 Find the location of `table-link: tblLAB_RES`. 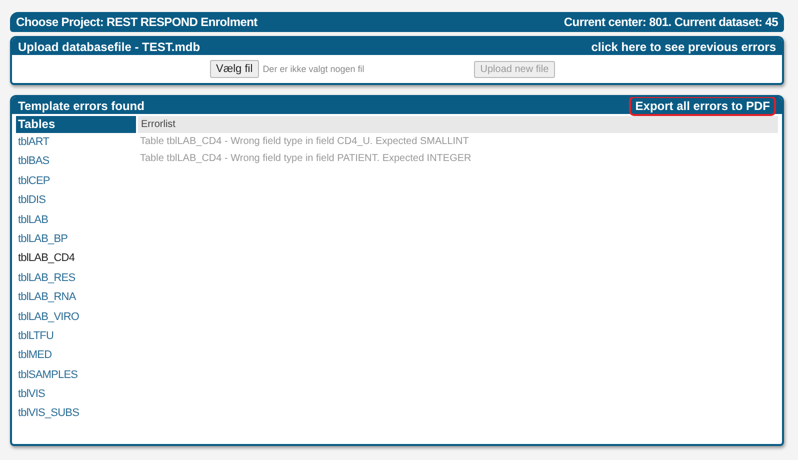

table-link: tblLAB_RES is located at coordinates (76, 278).